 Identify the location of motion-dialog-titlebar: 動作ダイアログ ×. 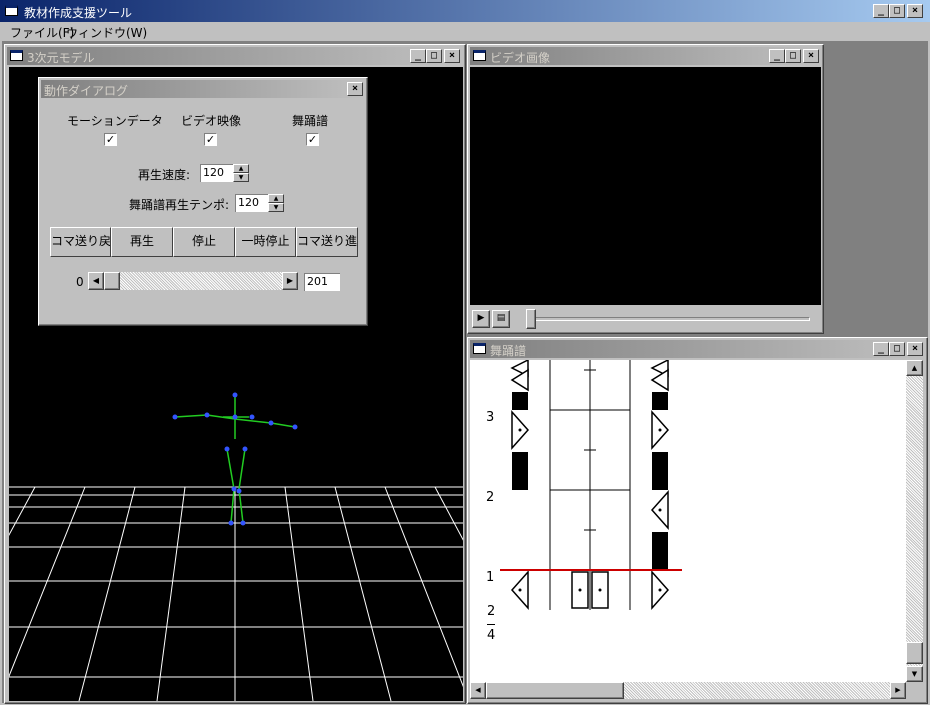
(203, 89).